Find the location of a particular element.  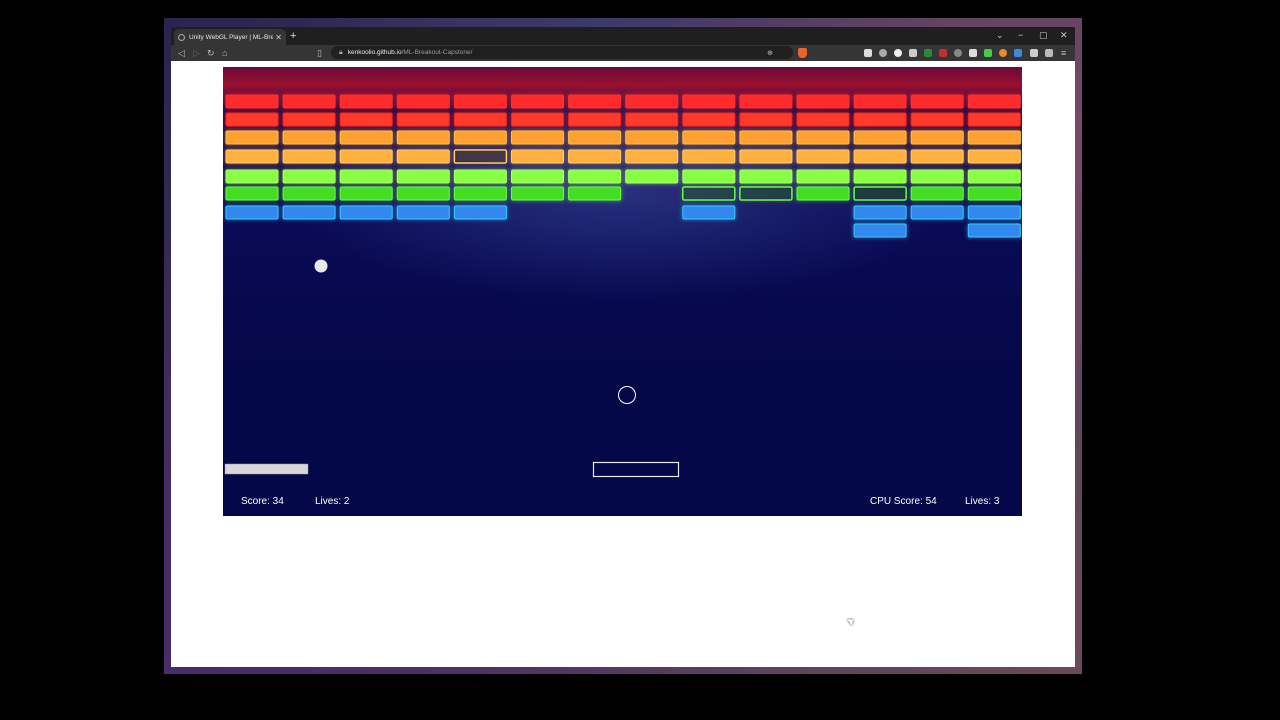

home-icon: ⌂ is located at coordinates (224, 53).